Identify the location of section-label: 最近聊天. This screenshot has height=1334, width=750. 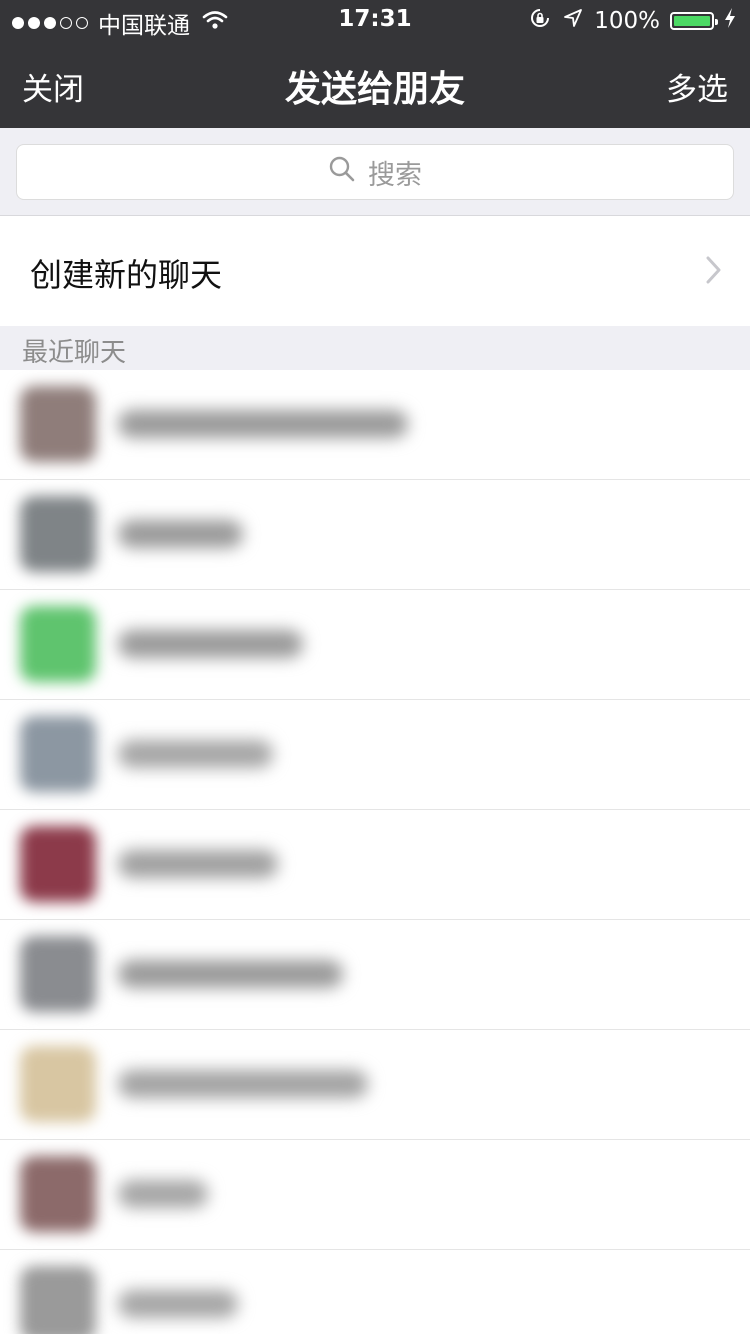
(74, 353).